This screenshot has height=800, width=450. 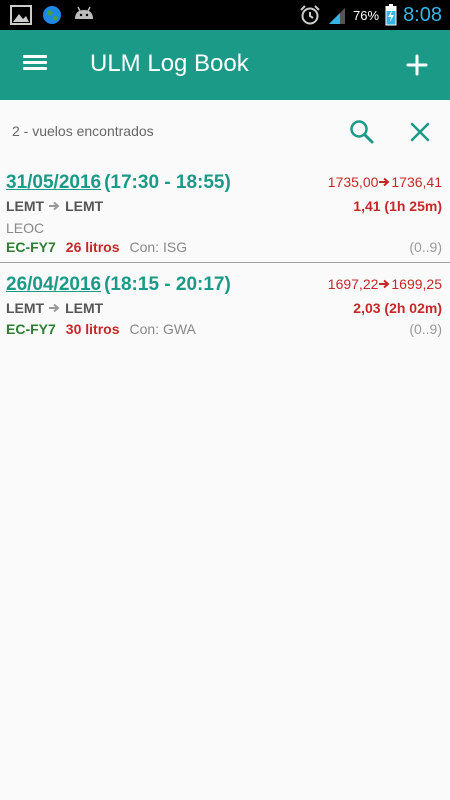 What do you see at coordinates (83, 131) in the screenshot?
I see `result-count: 2 - vuelos encontrados` at bounding box center [83, 131].